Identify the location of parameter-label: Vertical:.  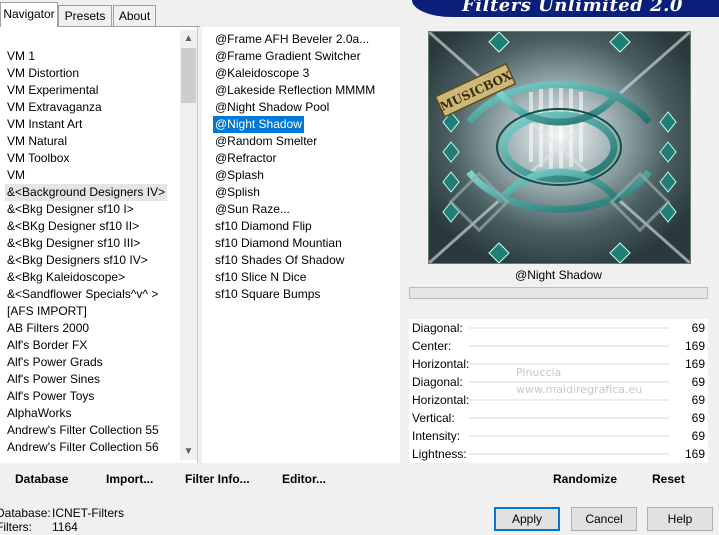
(433, 418).